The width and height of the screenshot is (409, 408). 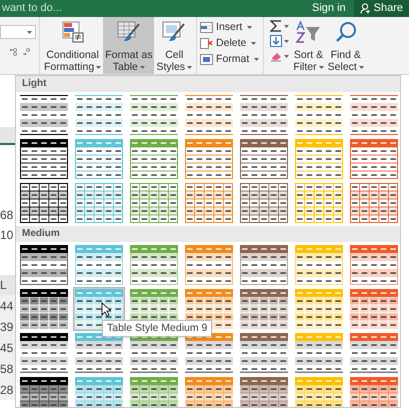 What do you see at coordinates (276, 56) in the screenshot?
I see `eraser-icon` at bounding box center [276, 56].